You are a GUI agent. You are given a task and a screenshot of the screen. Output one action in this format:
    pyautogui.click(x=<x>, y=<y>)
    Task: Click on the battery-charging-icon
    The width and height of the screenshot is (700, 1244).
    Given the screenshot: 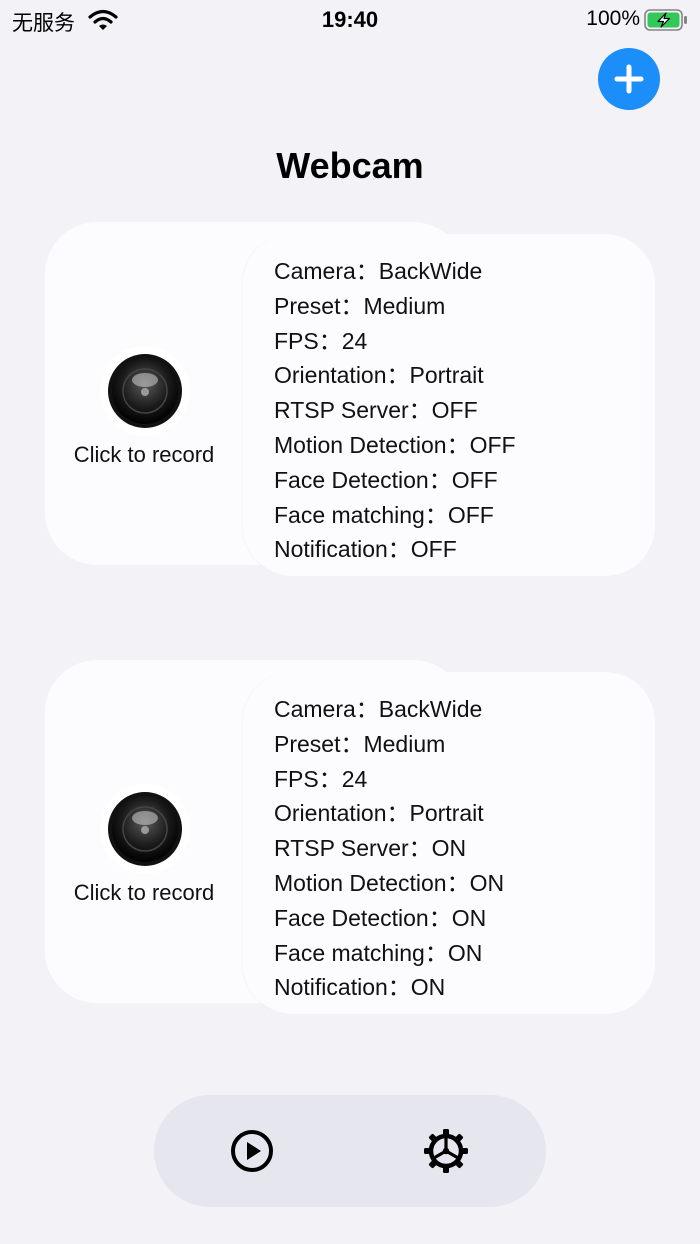 What is the action you would take?
    pyautogui.click(x=665, y=20)
    